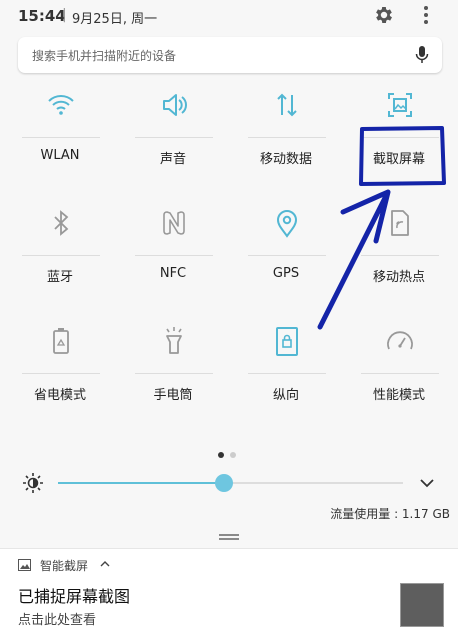 This screenshot has width=458, height=635. I want to click on annotation-overlay, so click(381, 228).